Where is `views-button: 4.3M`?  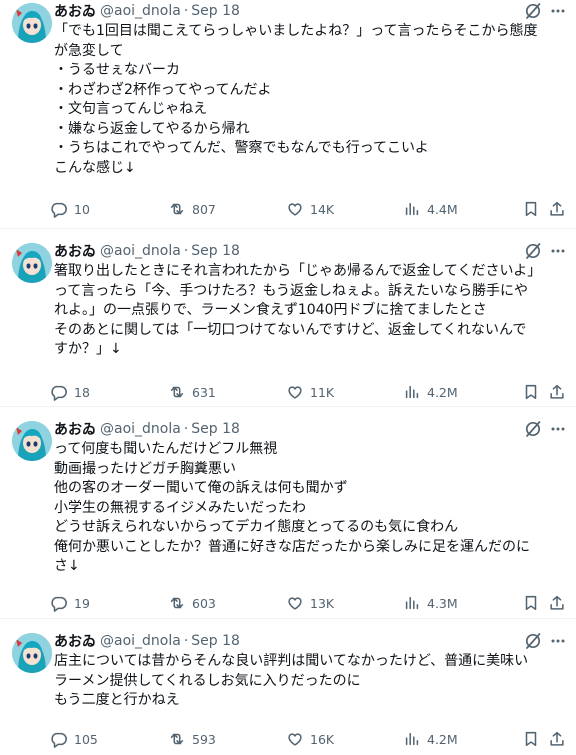
views-button: 4.3M is located at coordinates (430, 603).